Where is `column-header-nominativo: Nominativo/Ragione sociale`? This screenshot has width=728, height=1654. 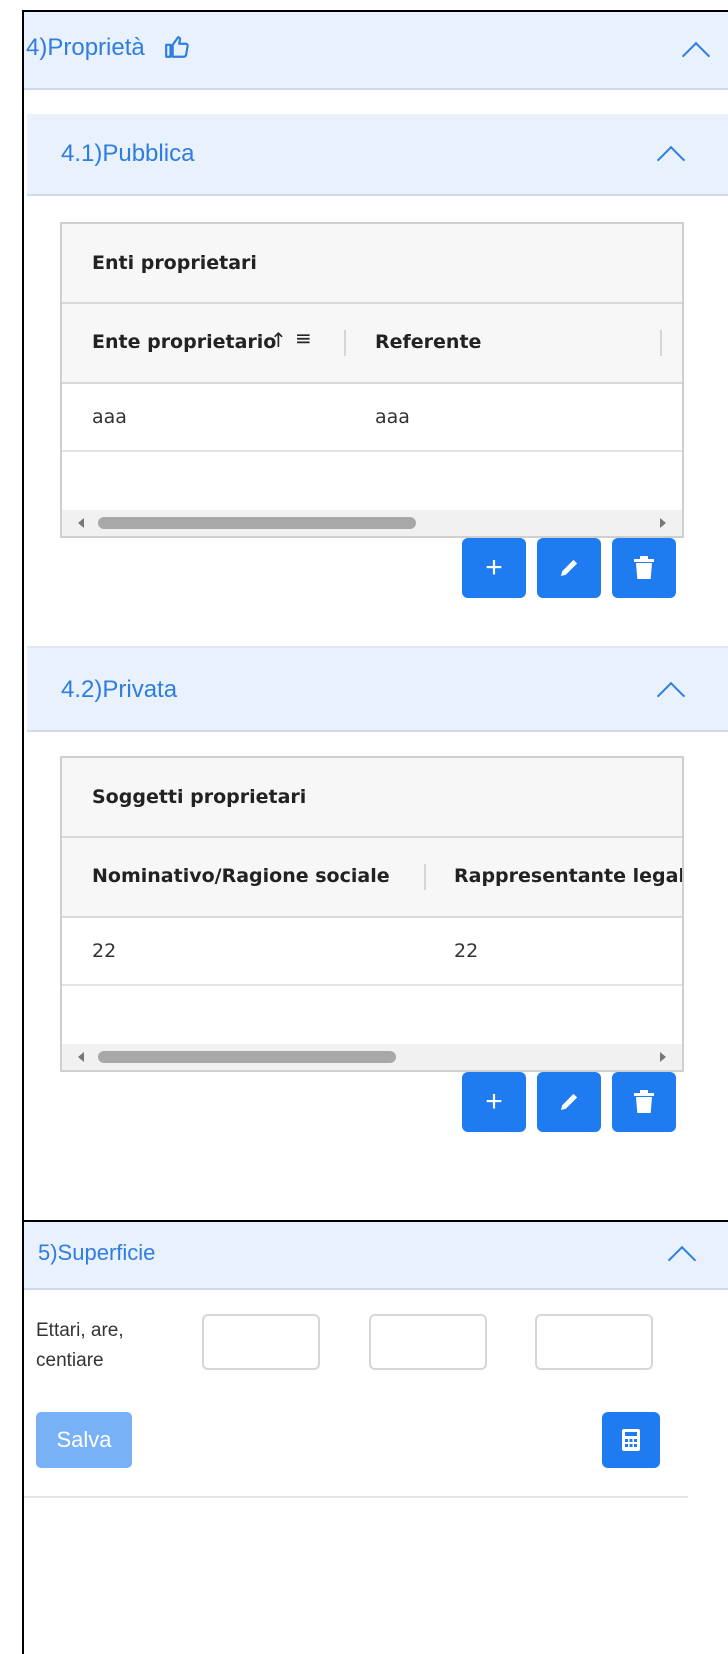
column-header-nominativo: Nominativo/Ragione sociale is located at coordinates (241, 876).